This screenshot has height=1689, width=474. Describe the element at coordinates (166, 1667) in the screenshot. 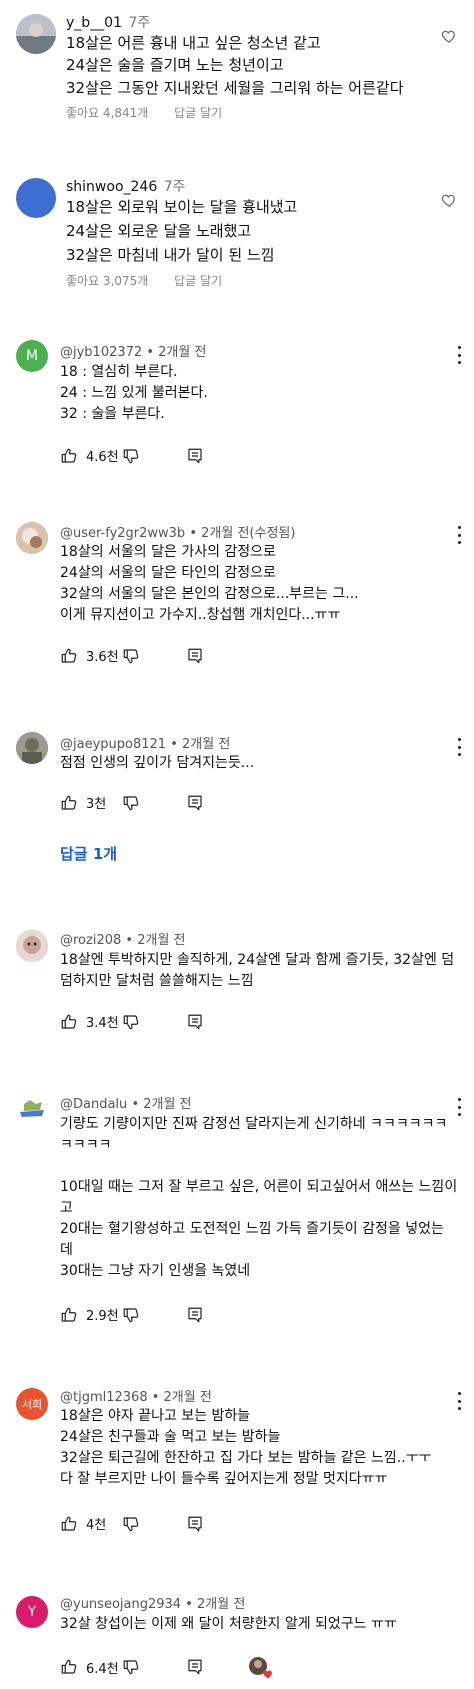

I see `comment-actions: 6.4천` at that location.